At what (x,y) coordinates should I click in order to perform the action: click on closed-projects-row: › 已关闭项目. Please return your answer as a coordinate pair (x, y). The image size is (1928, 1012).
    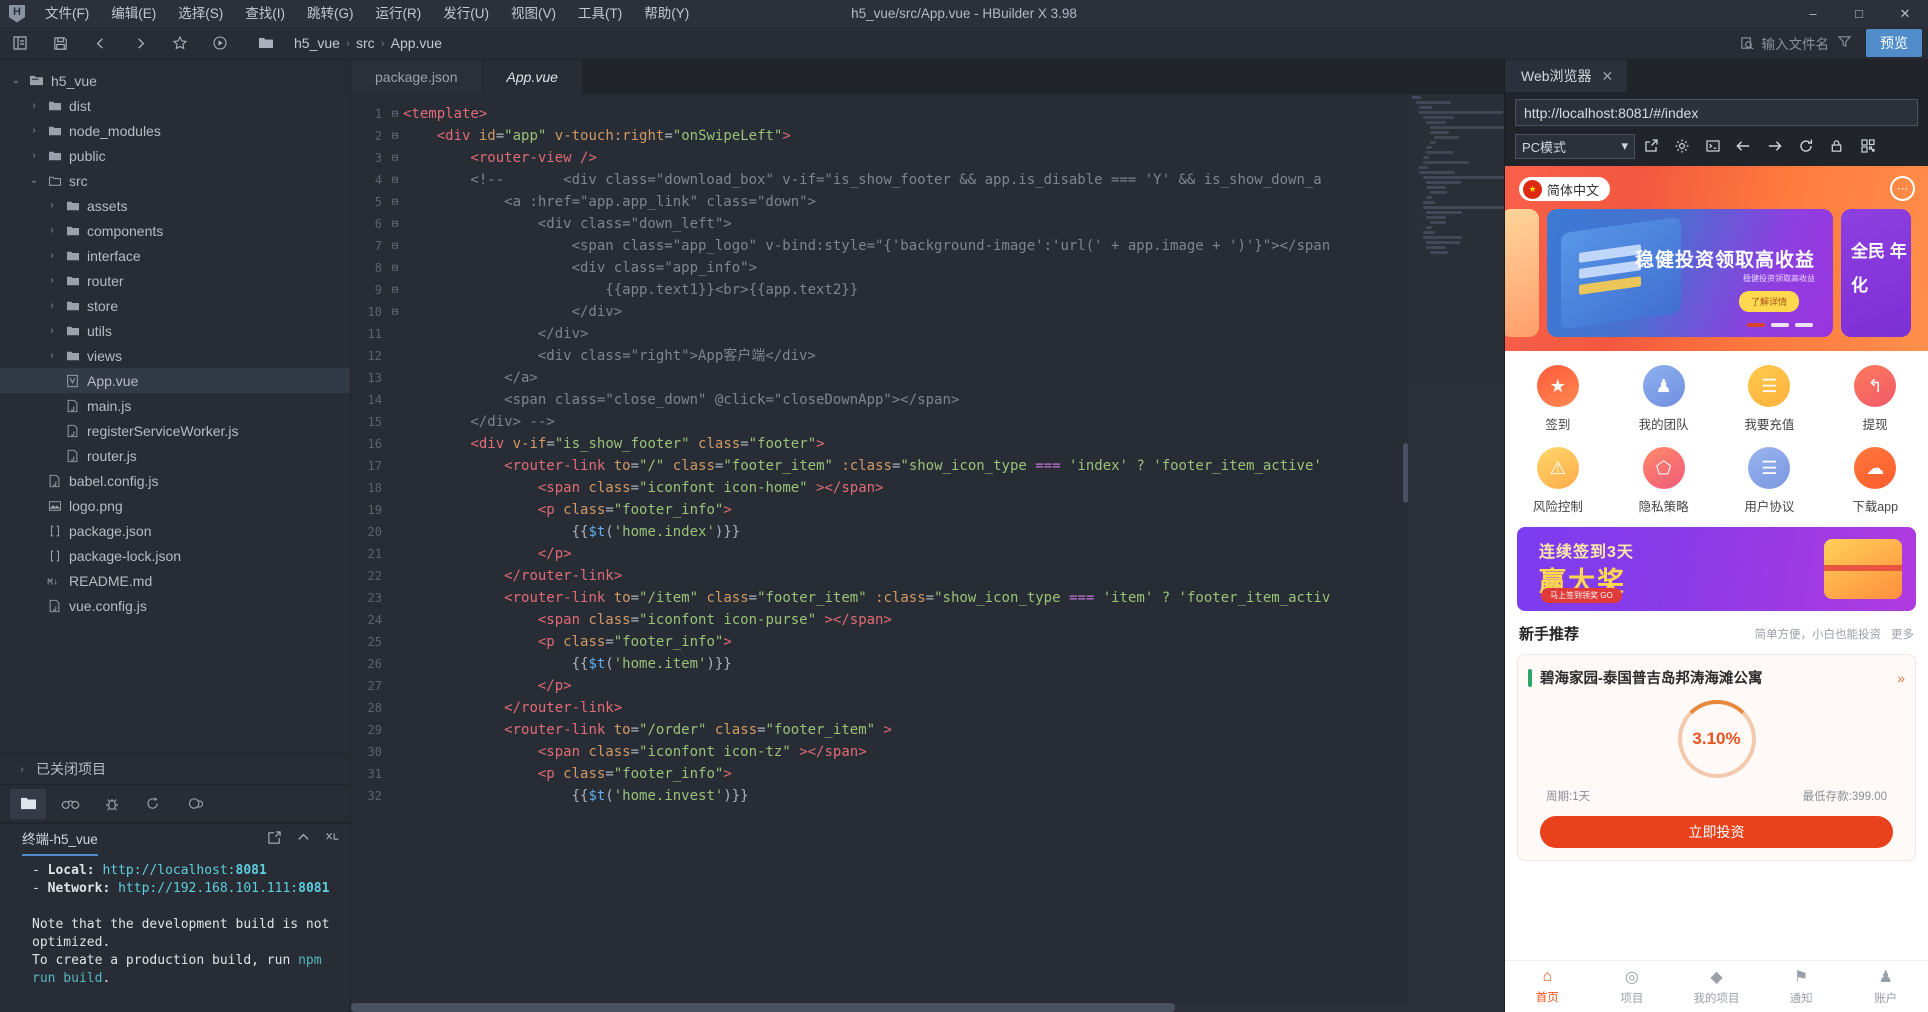
    Looking at the image, I should click on (175, 768).